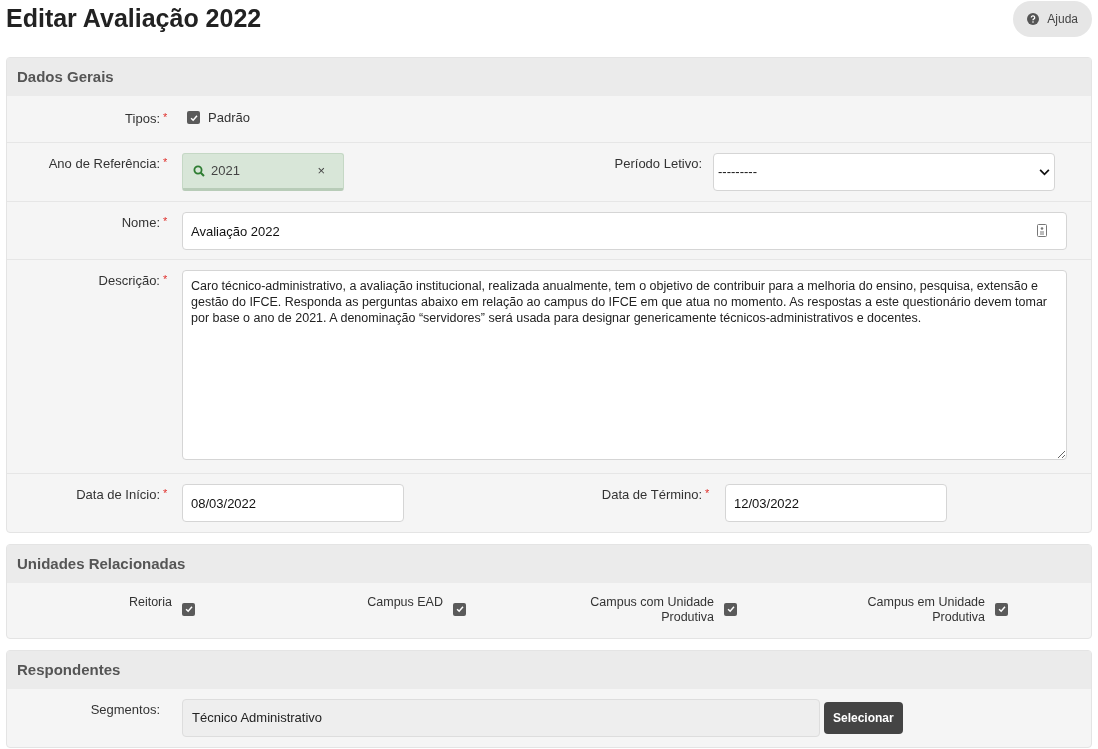  I want to click on field-value: 2021, so click(226, 171).